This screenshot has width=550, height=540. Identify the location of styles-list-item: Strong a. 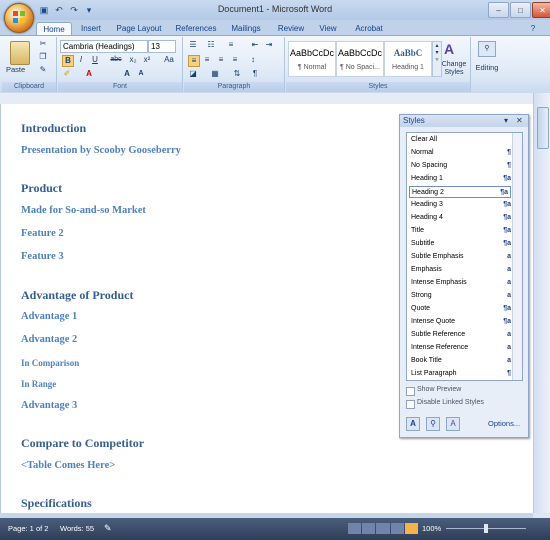
(461, 296).